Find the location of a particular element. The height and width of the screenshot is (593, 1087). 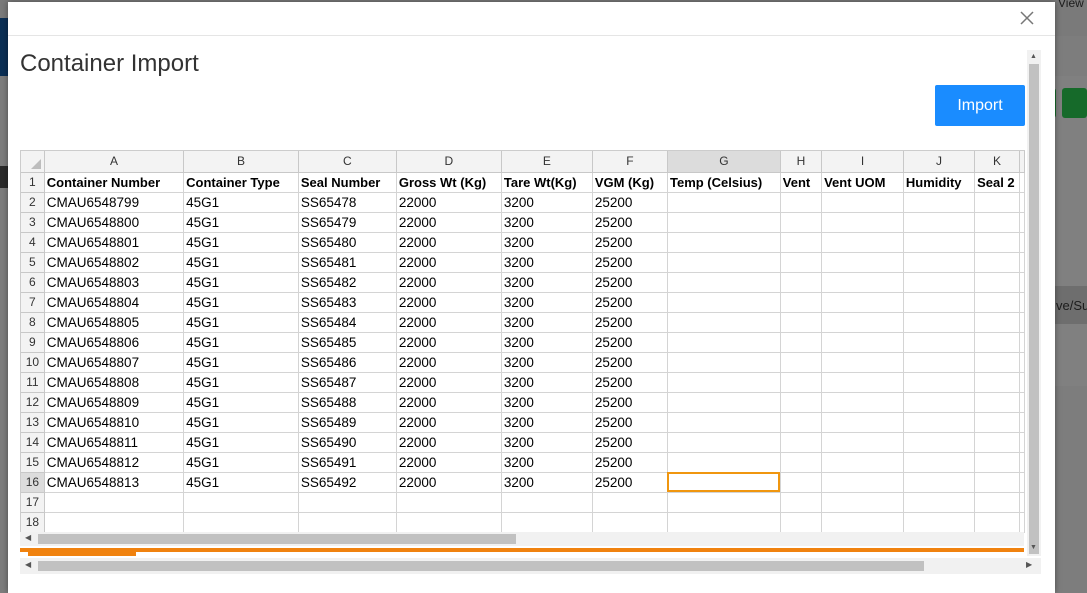

modal-horizontal-scrollbar: ◀ ▶ is located at coordinates (530, 566).